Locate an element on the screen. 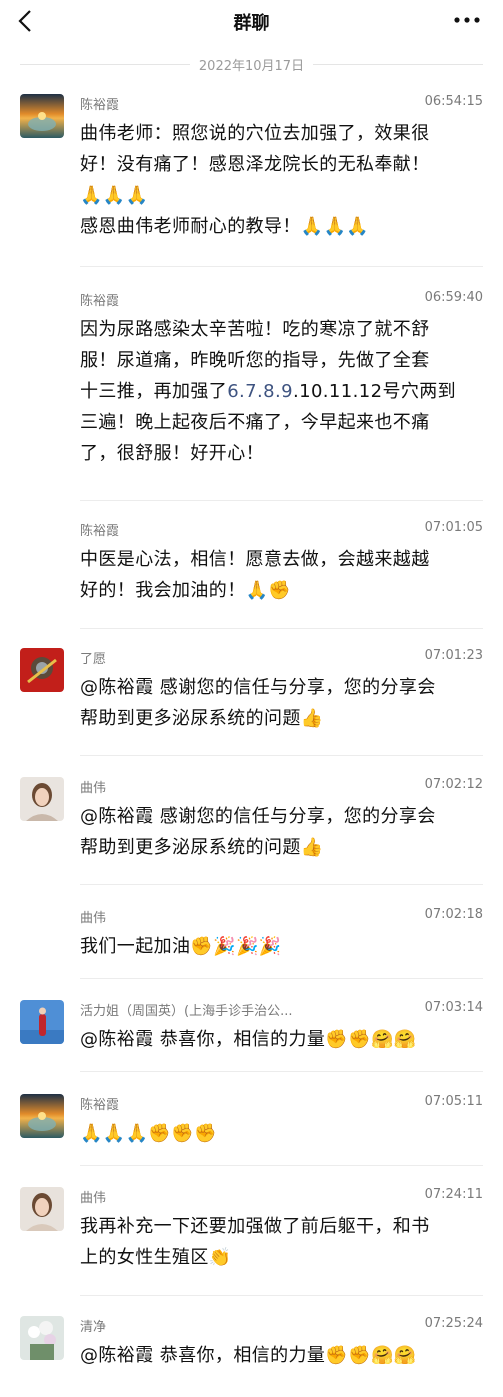 This screenshot has height=1397, width=503. title-bar: 群聊 is located at coordinates (251, 22).